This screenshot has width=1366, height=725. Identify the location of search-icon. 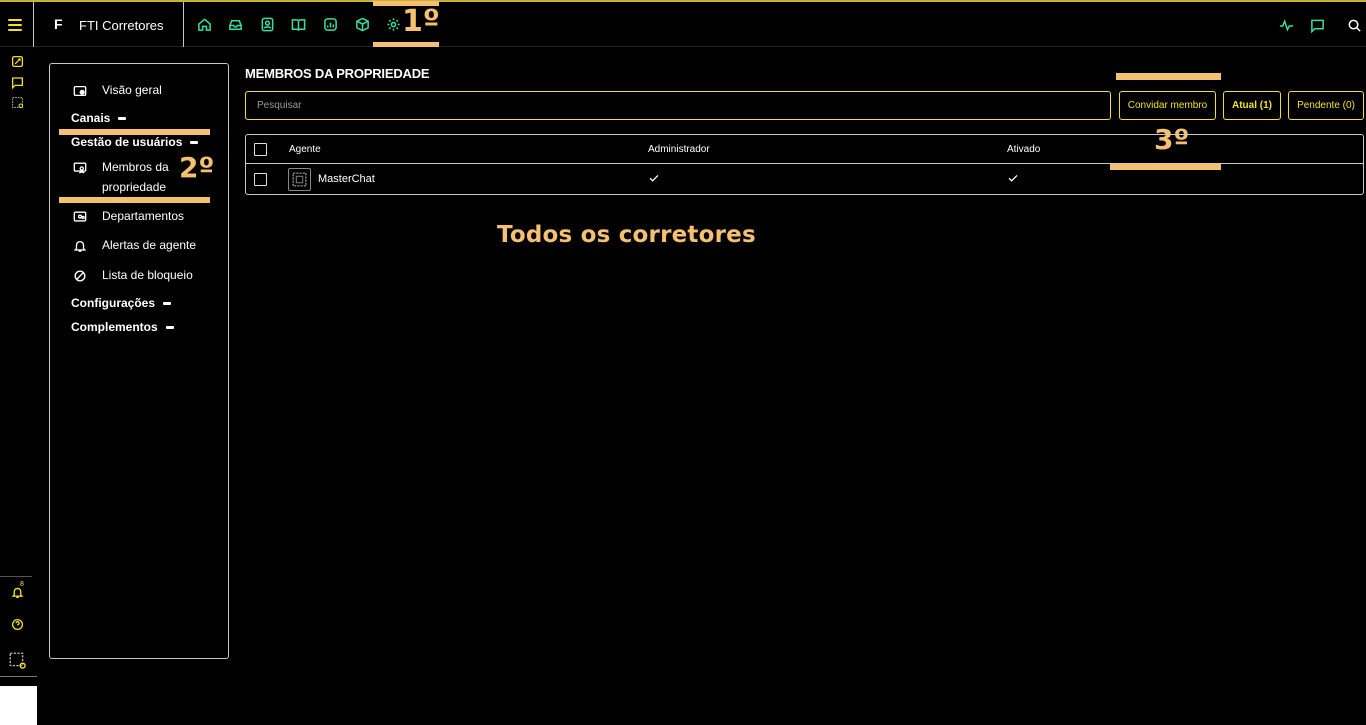
(1354, 25).